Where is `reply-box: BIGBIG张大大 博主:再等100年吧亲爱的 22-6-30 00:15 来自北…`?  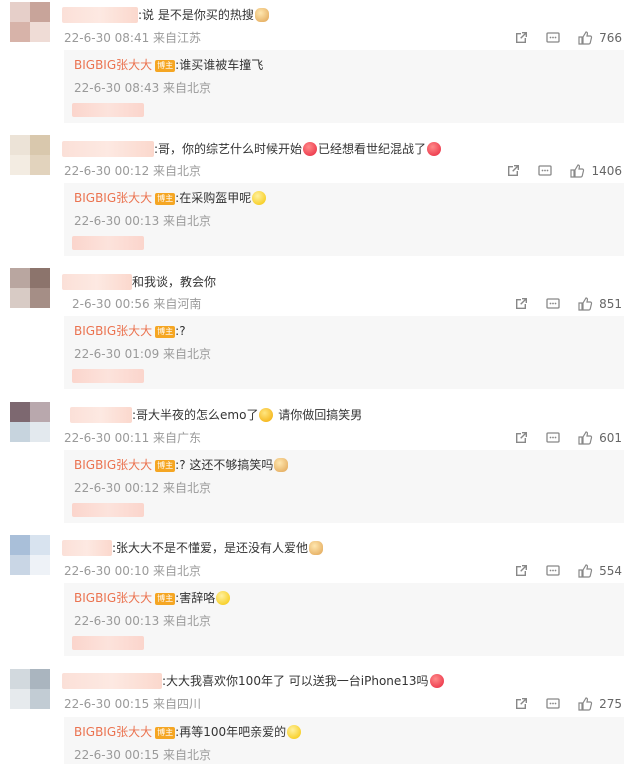
reply-box: BIGBIG张大大 博主:再等100年吧亲爱的 22-6-30 00:15 来自北… is located at coordinates (344, 740).